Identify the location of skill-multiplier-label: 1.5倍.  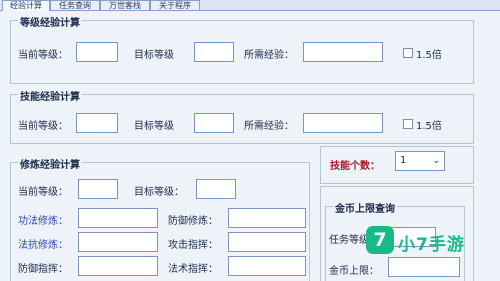
(429, 126).